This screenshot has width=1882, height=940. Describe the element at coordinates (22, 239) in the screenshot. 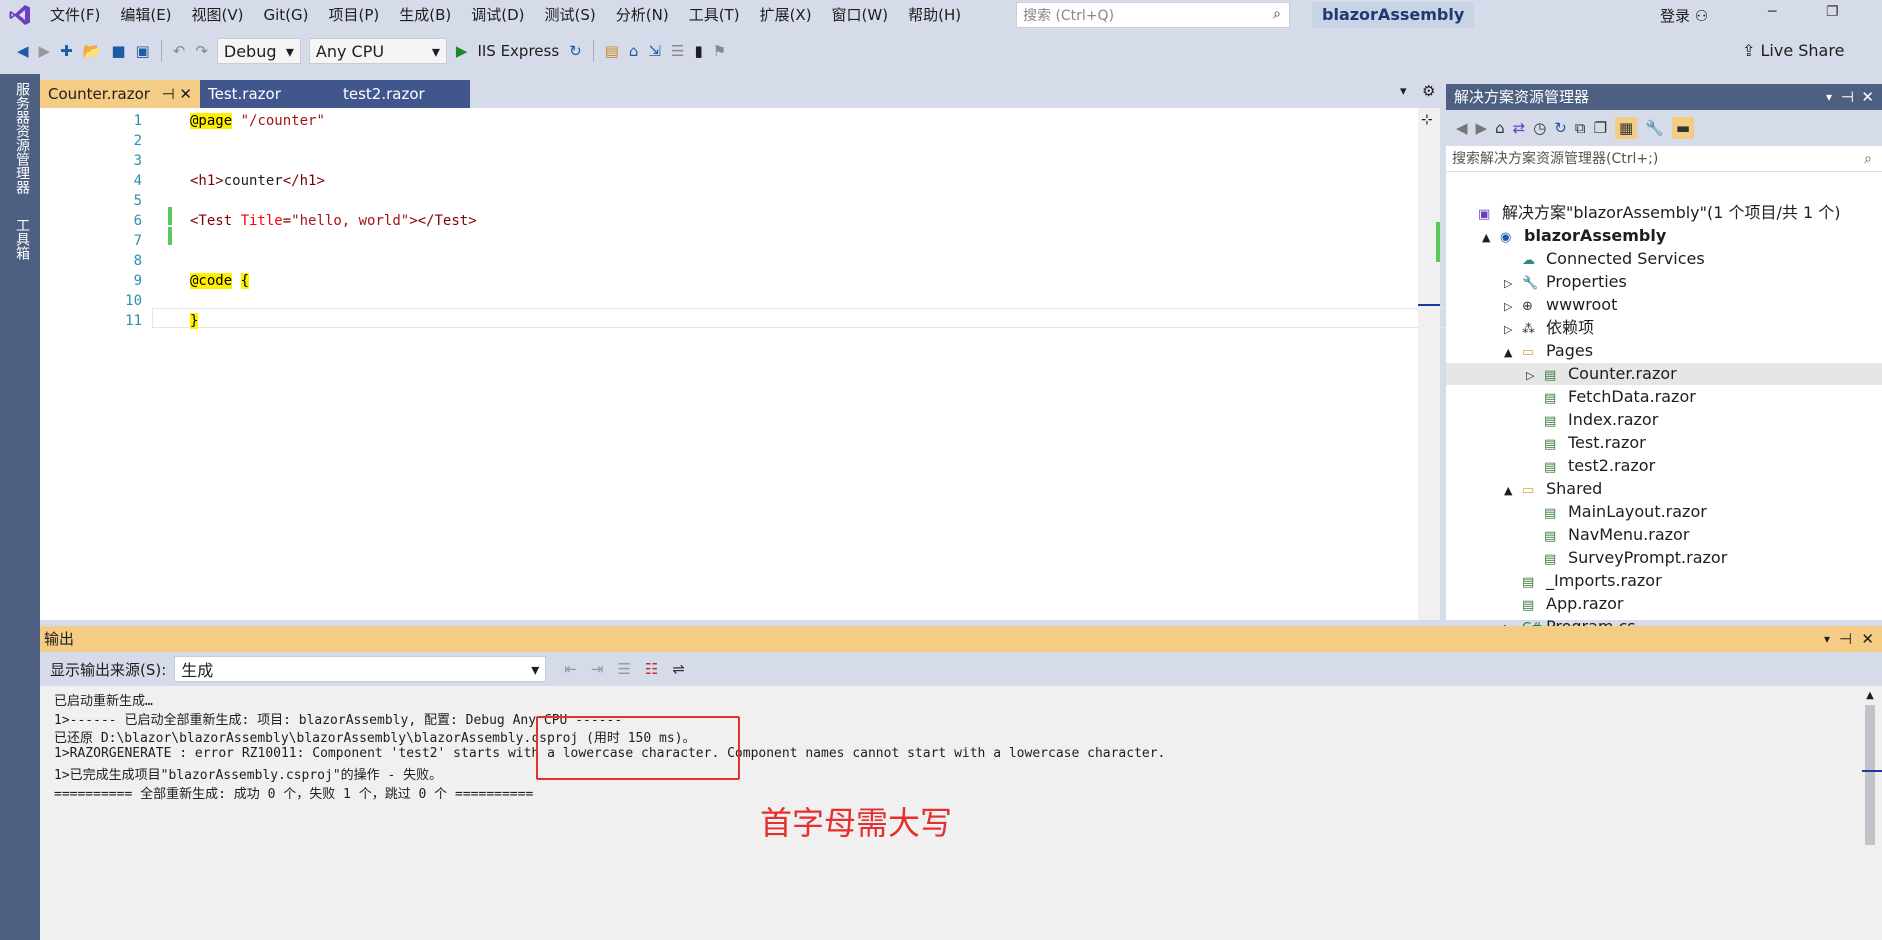

I see `toolbox-tab: 工具箱` at that location.